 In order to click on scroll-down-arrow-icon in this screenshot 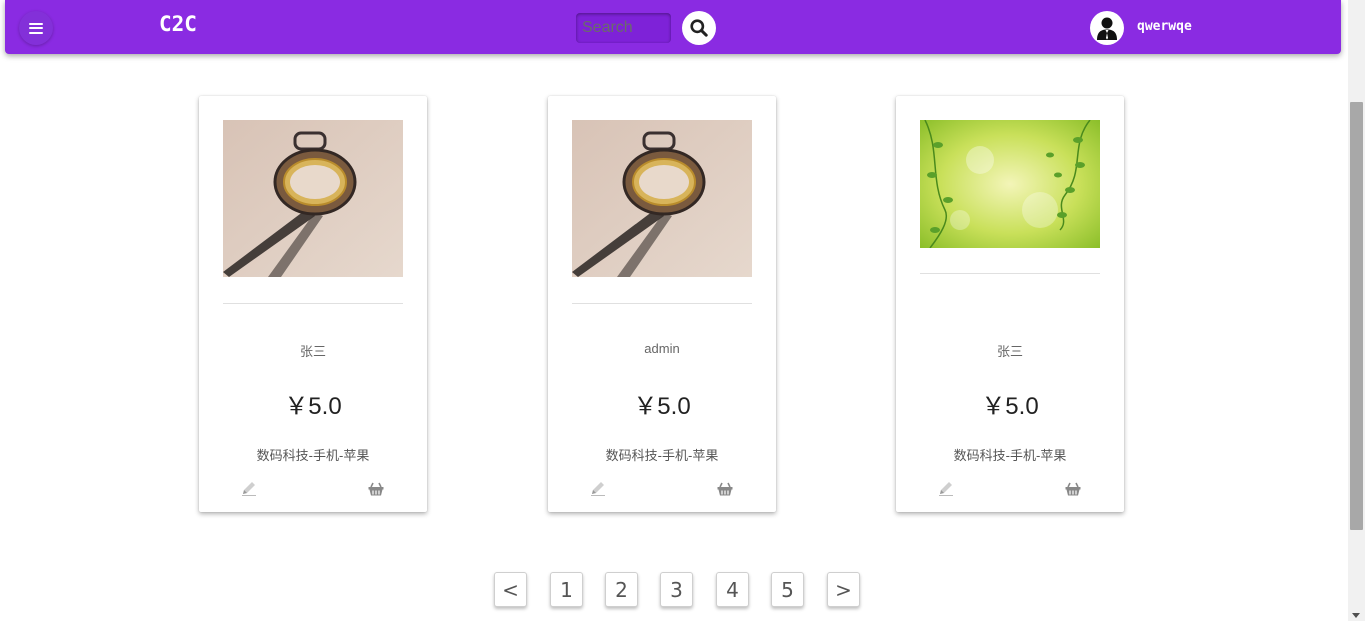, I will do `click(1356, 615)`.